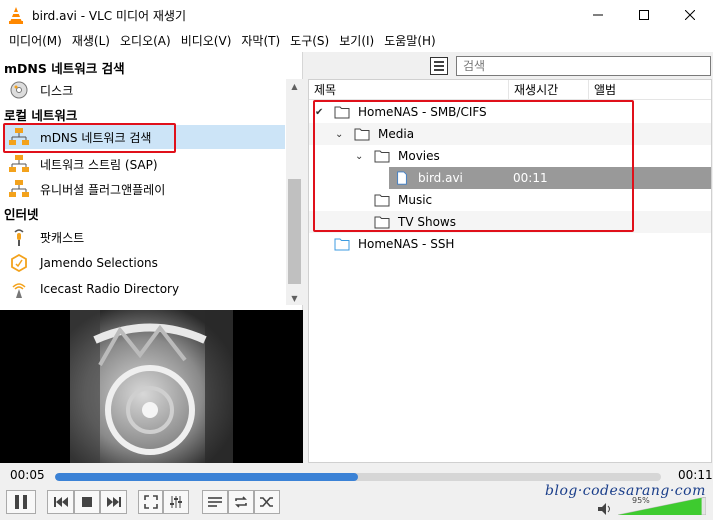 This screenshot has height=520, width=713. Describe the element at coordinates (16, 15) in the screenshot. I see `vlc-cone-icon` at that location.